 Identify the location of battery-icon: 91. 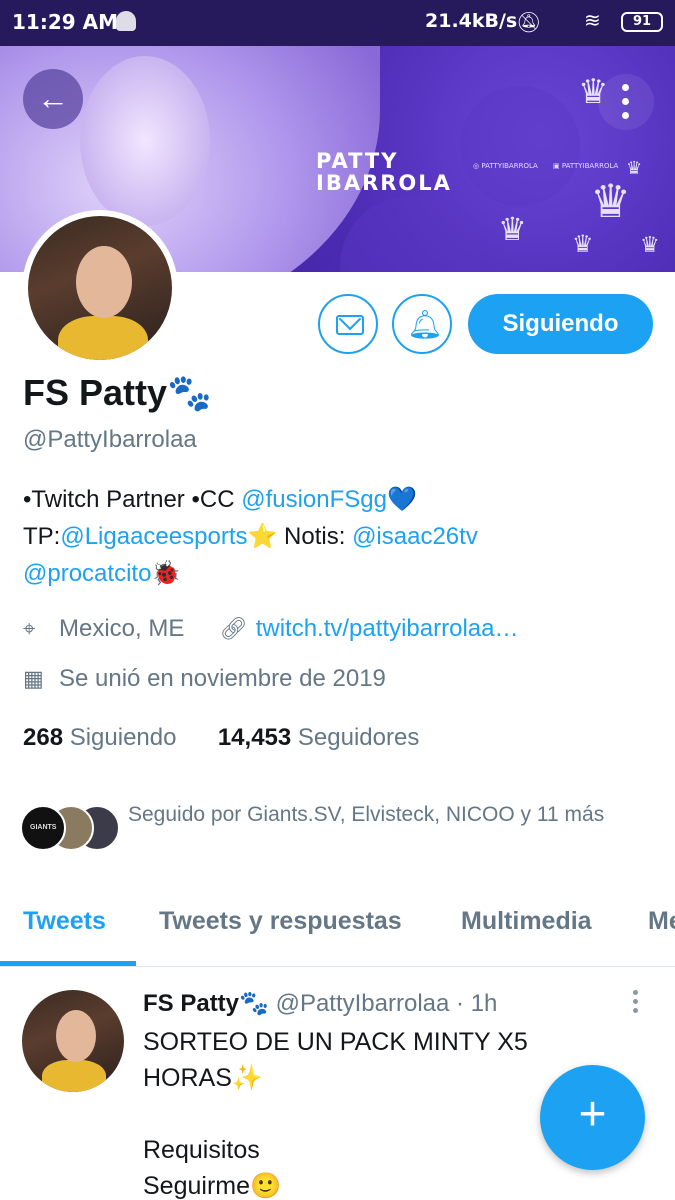
(642, 22).